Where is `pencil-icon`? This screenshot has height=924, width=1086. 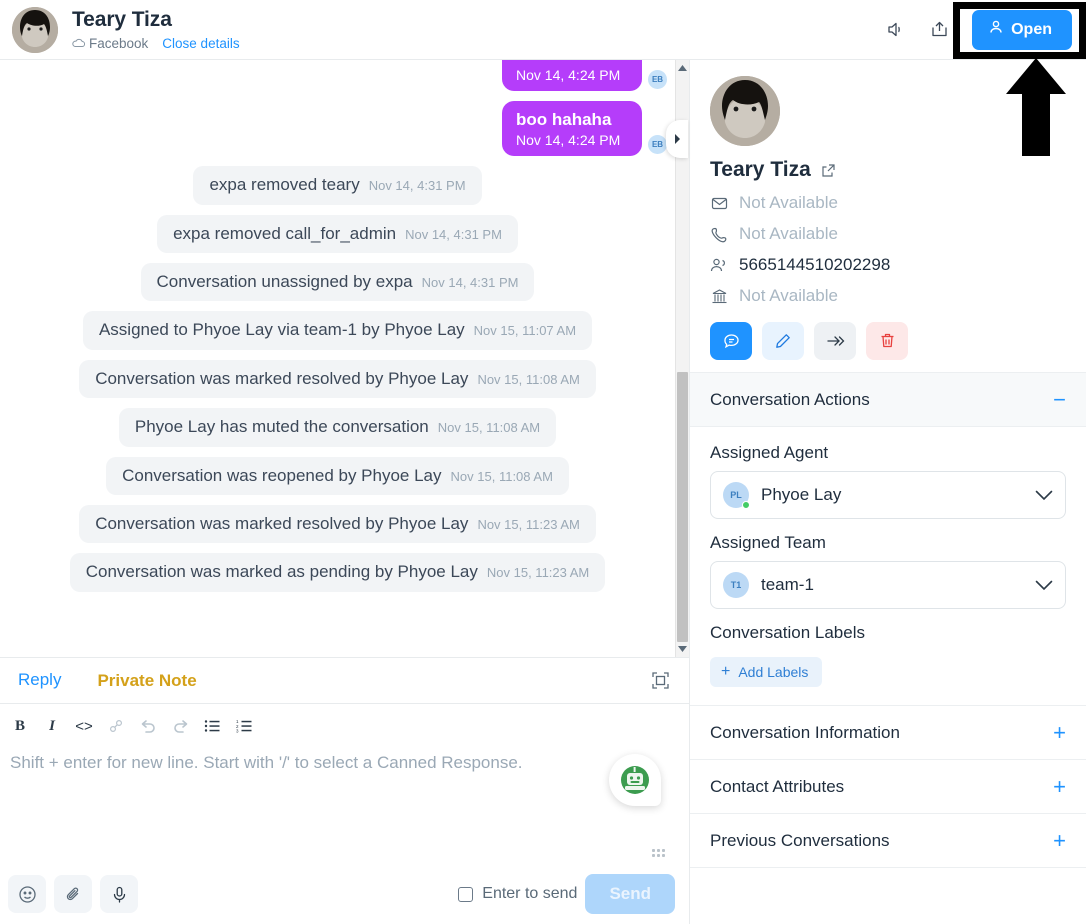
pencil-icon is located at coordinates (783, 341).